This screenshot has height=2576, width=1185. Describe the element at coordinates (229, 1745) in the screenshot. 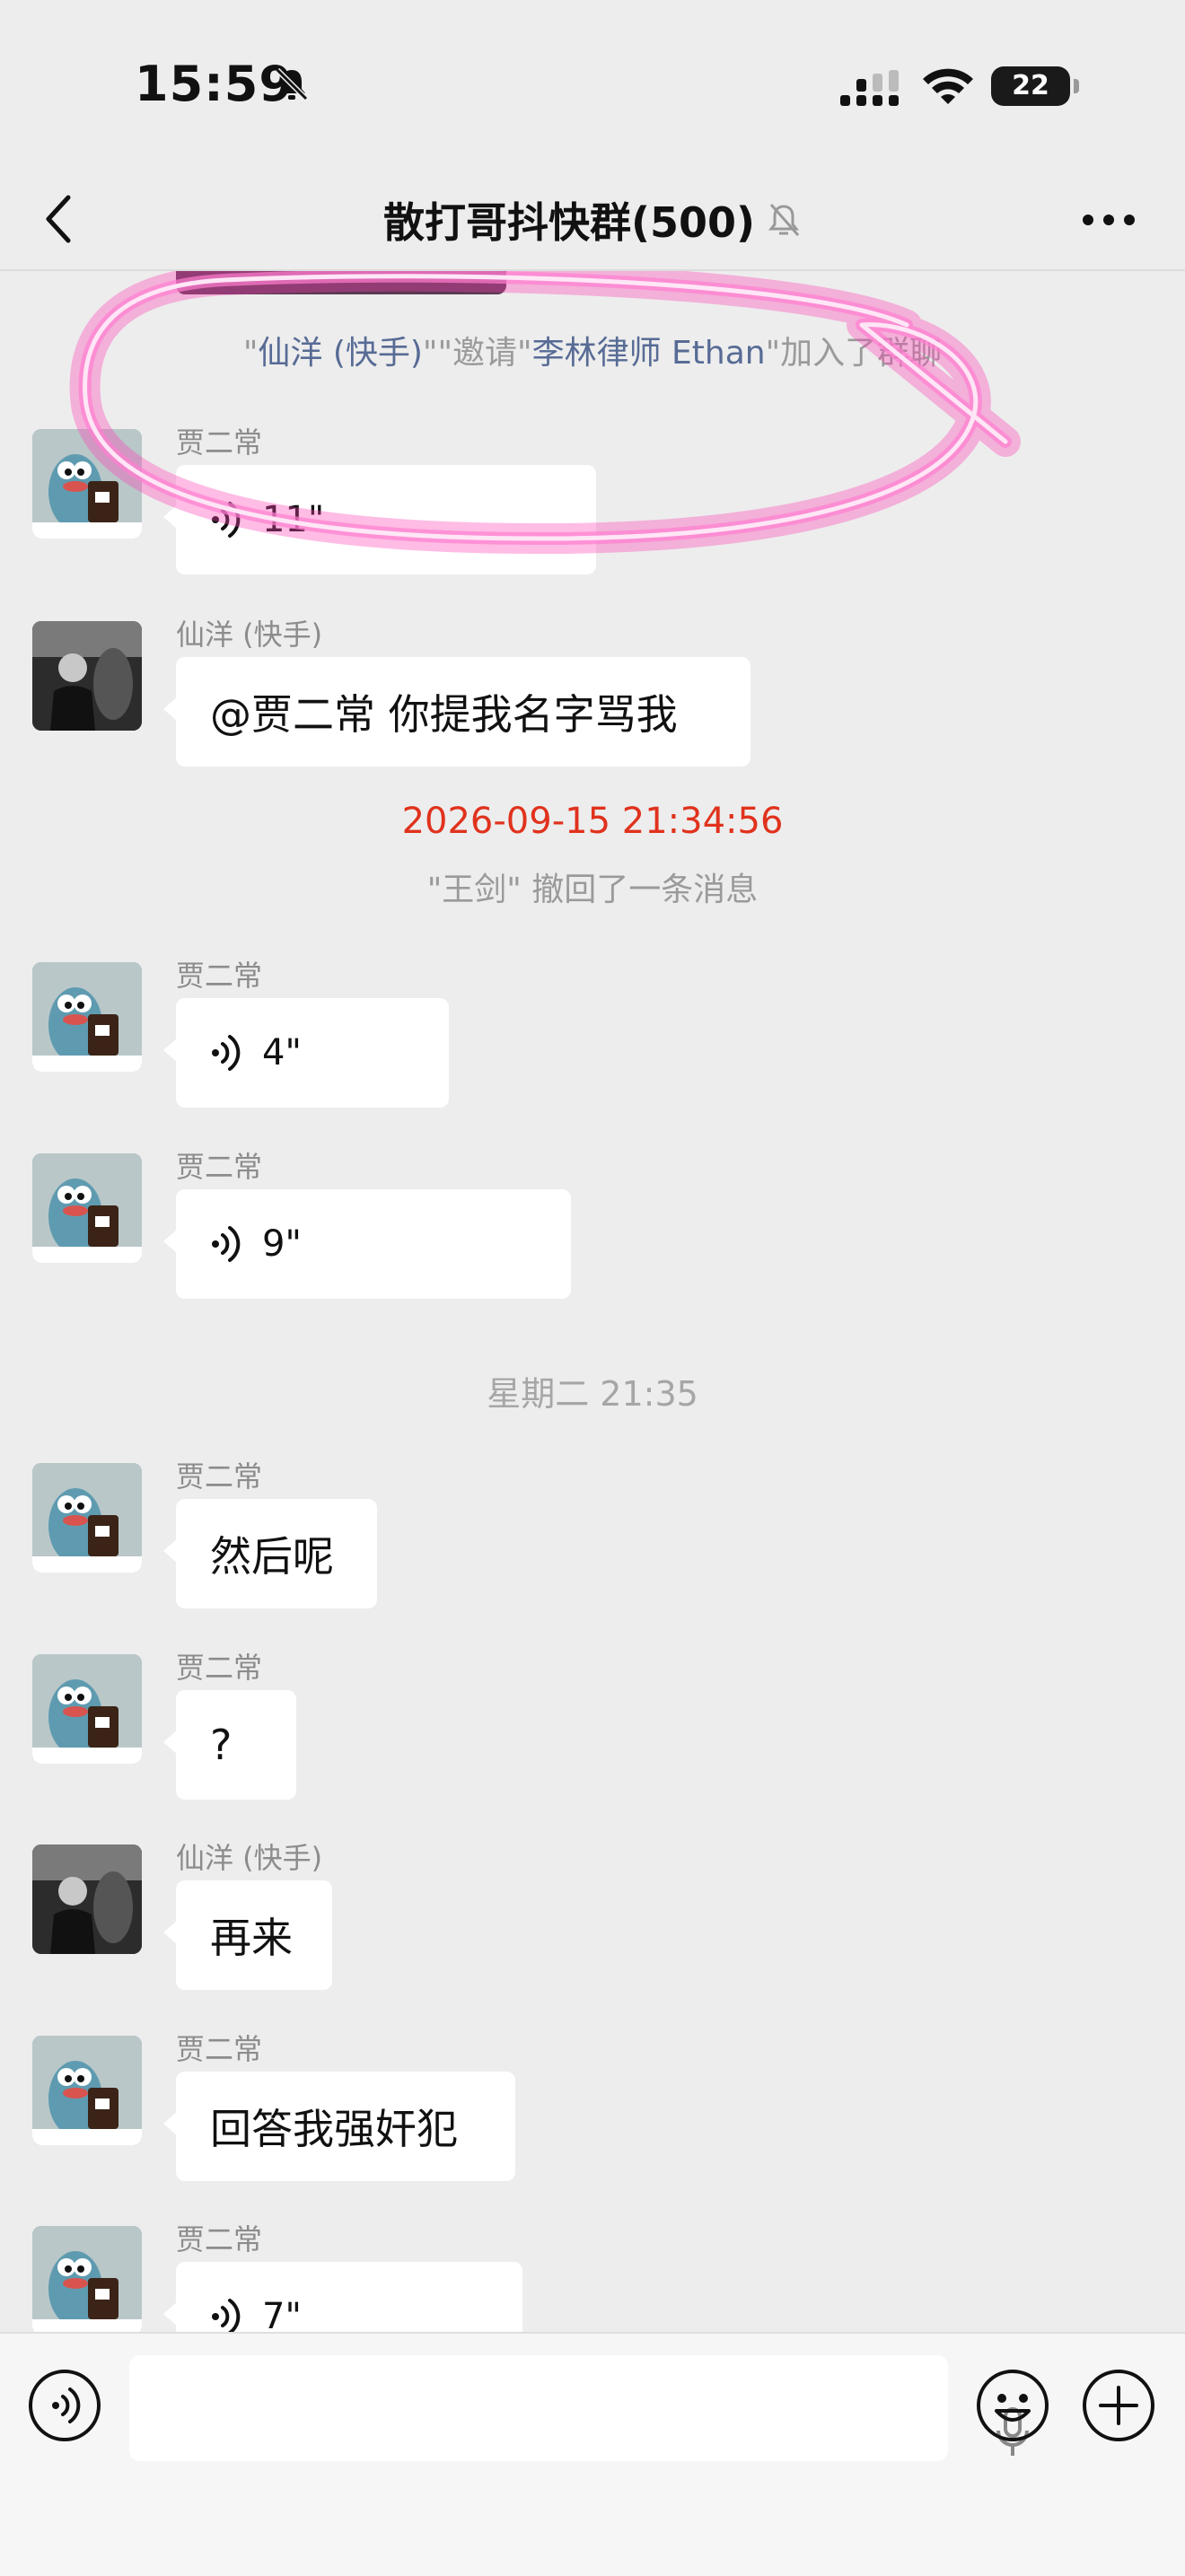

I see `text-message-bubble: ?` at that location.